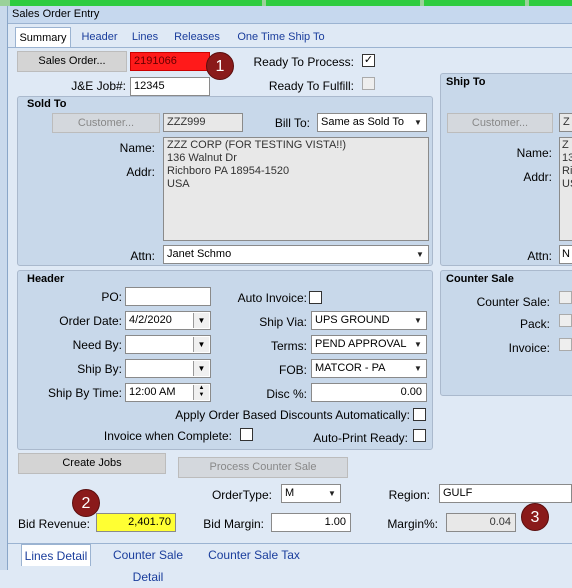 Image resolution: width=572 pixels, height=588 pixels. I want to click on bid-revenue-label: Bid Revenue:, so click(53, 524).